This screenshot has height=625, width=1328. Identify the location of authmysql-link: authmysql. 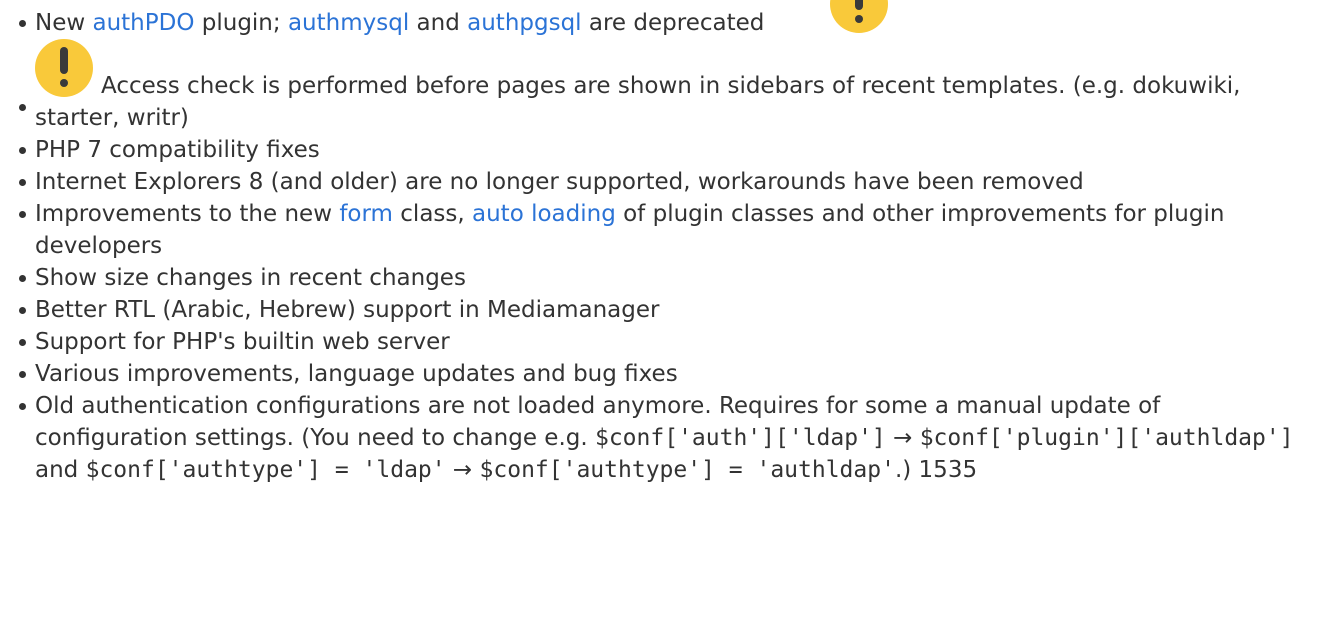
(348, 23).